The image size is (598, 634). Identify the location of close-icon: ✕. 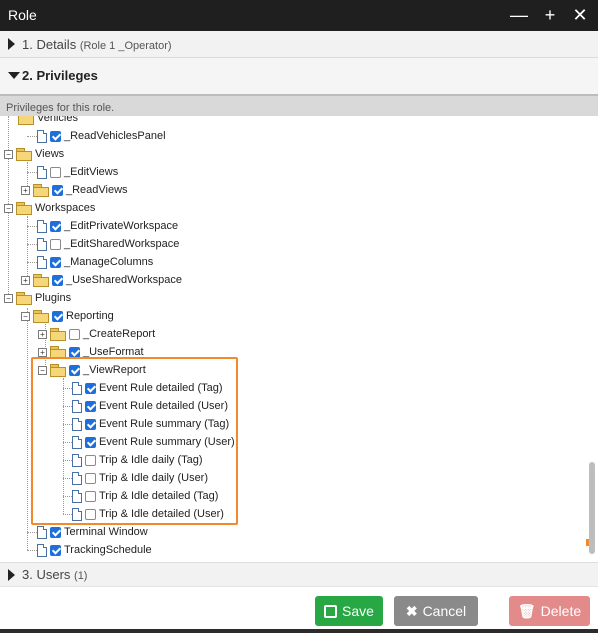
(580, 15).